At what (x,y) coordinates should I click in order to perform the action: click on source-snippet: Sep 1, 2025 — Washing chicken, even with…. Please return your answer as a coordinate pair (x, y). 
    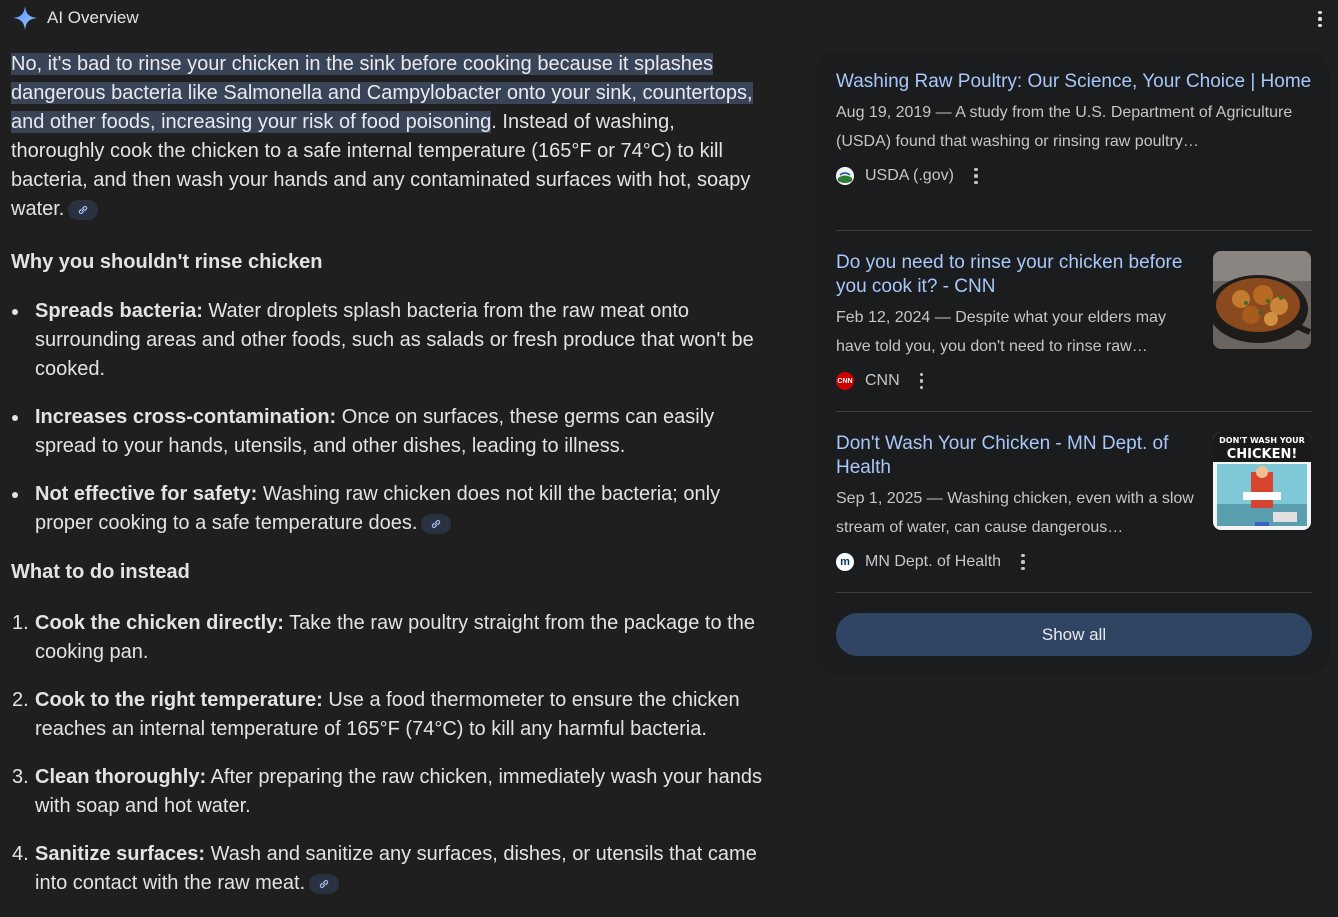
    Looking at the image, I should click on (1015, 513).